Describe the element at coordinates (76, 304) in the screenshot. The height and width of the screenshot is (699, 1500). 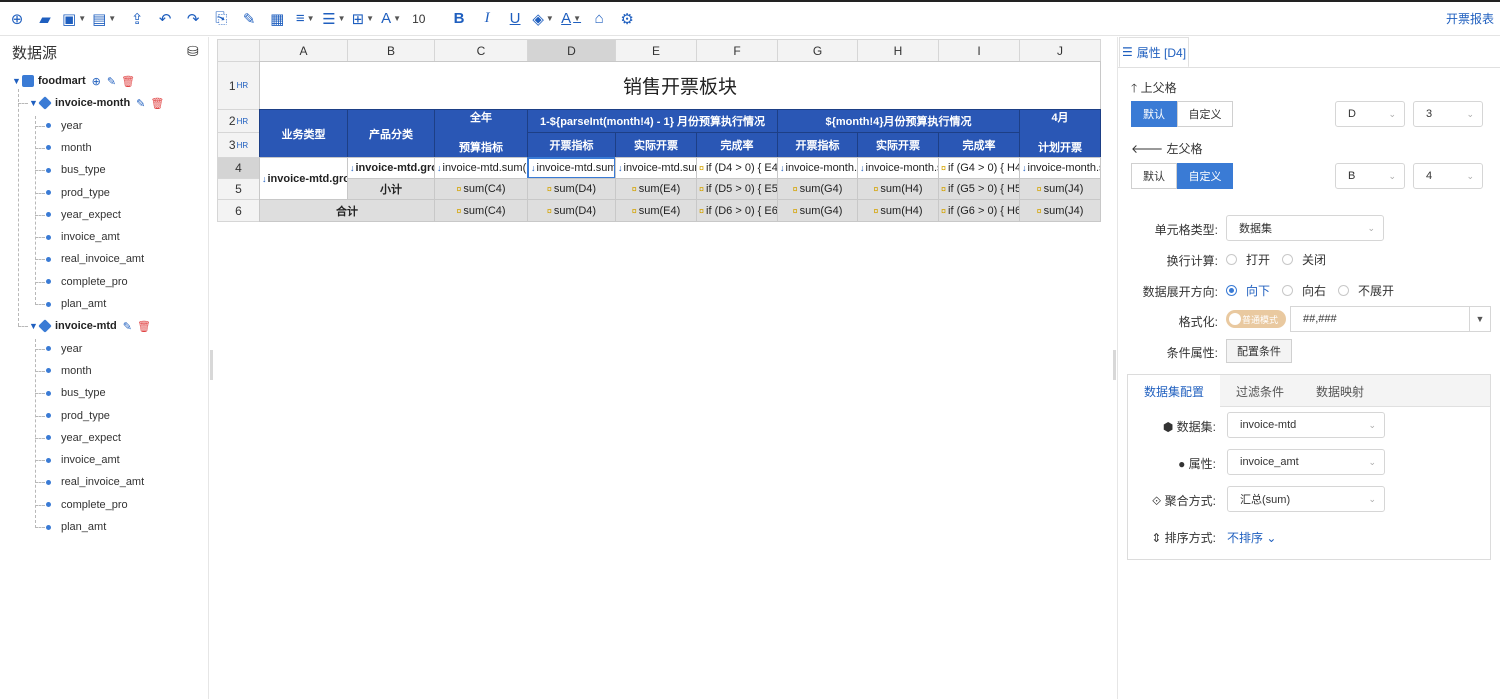
I see `tree-field-plan_amt: plan_amt` at that location.